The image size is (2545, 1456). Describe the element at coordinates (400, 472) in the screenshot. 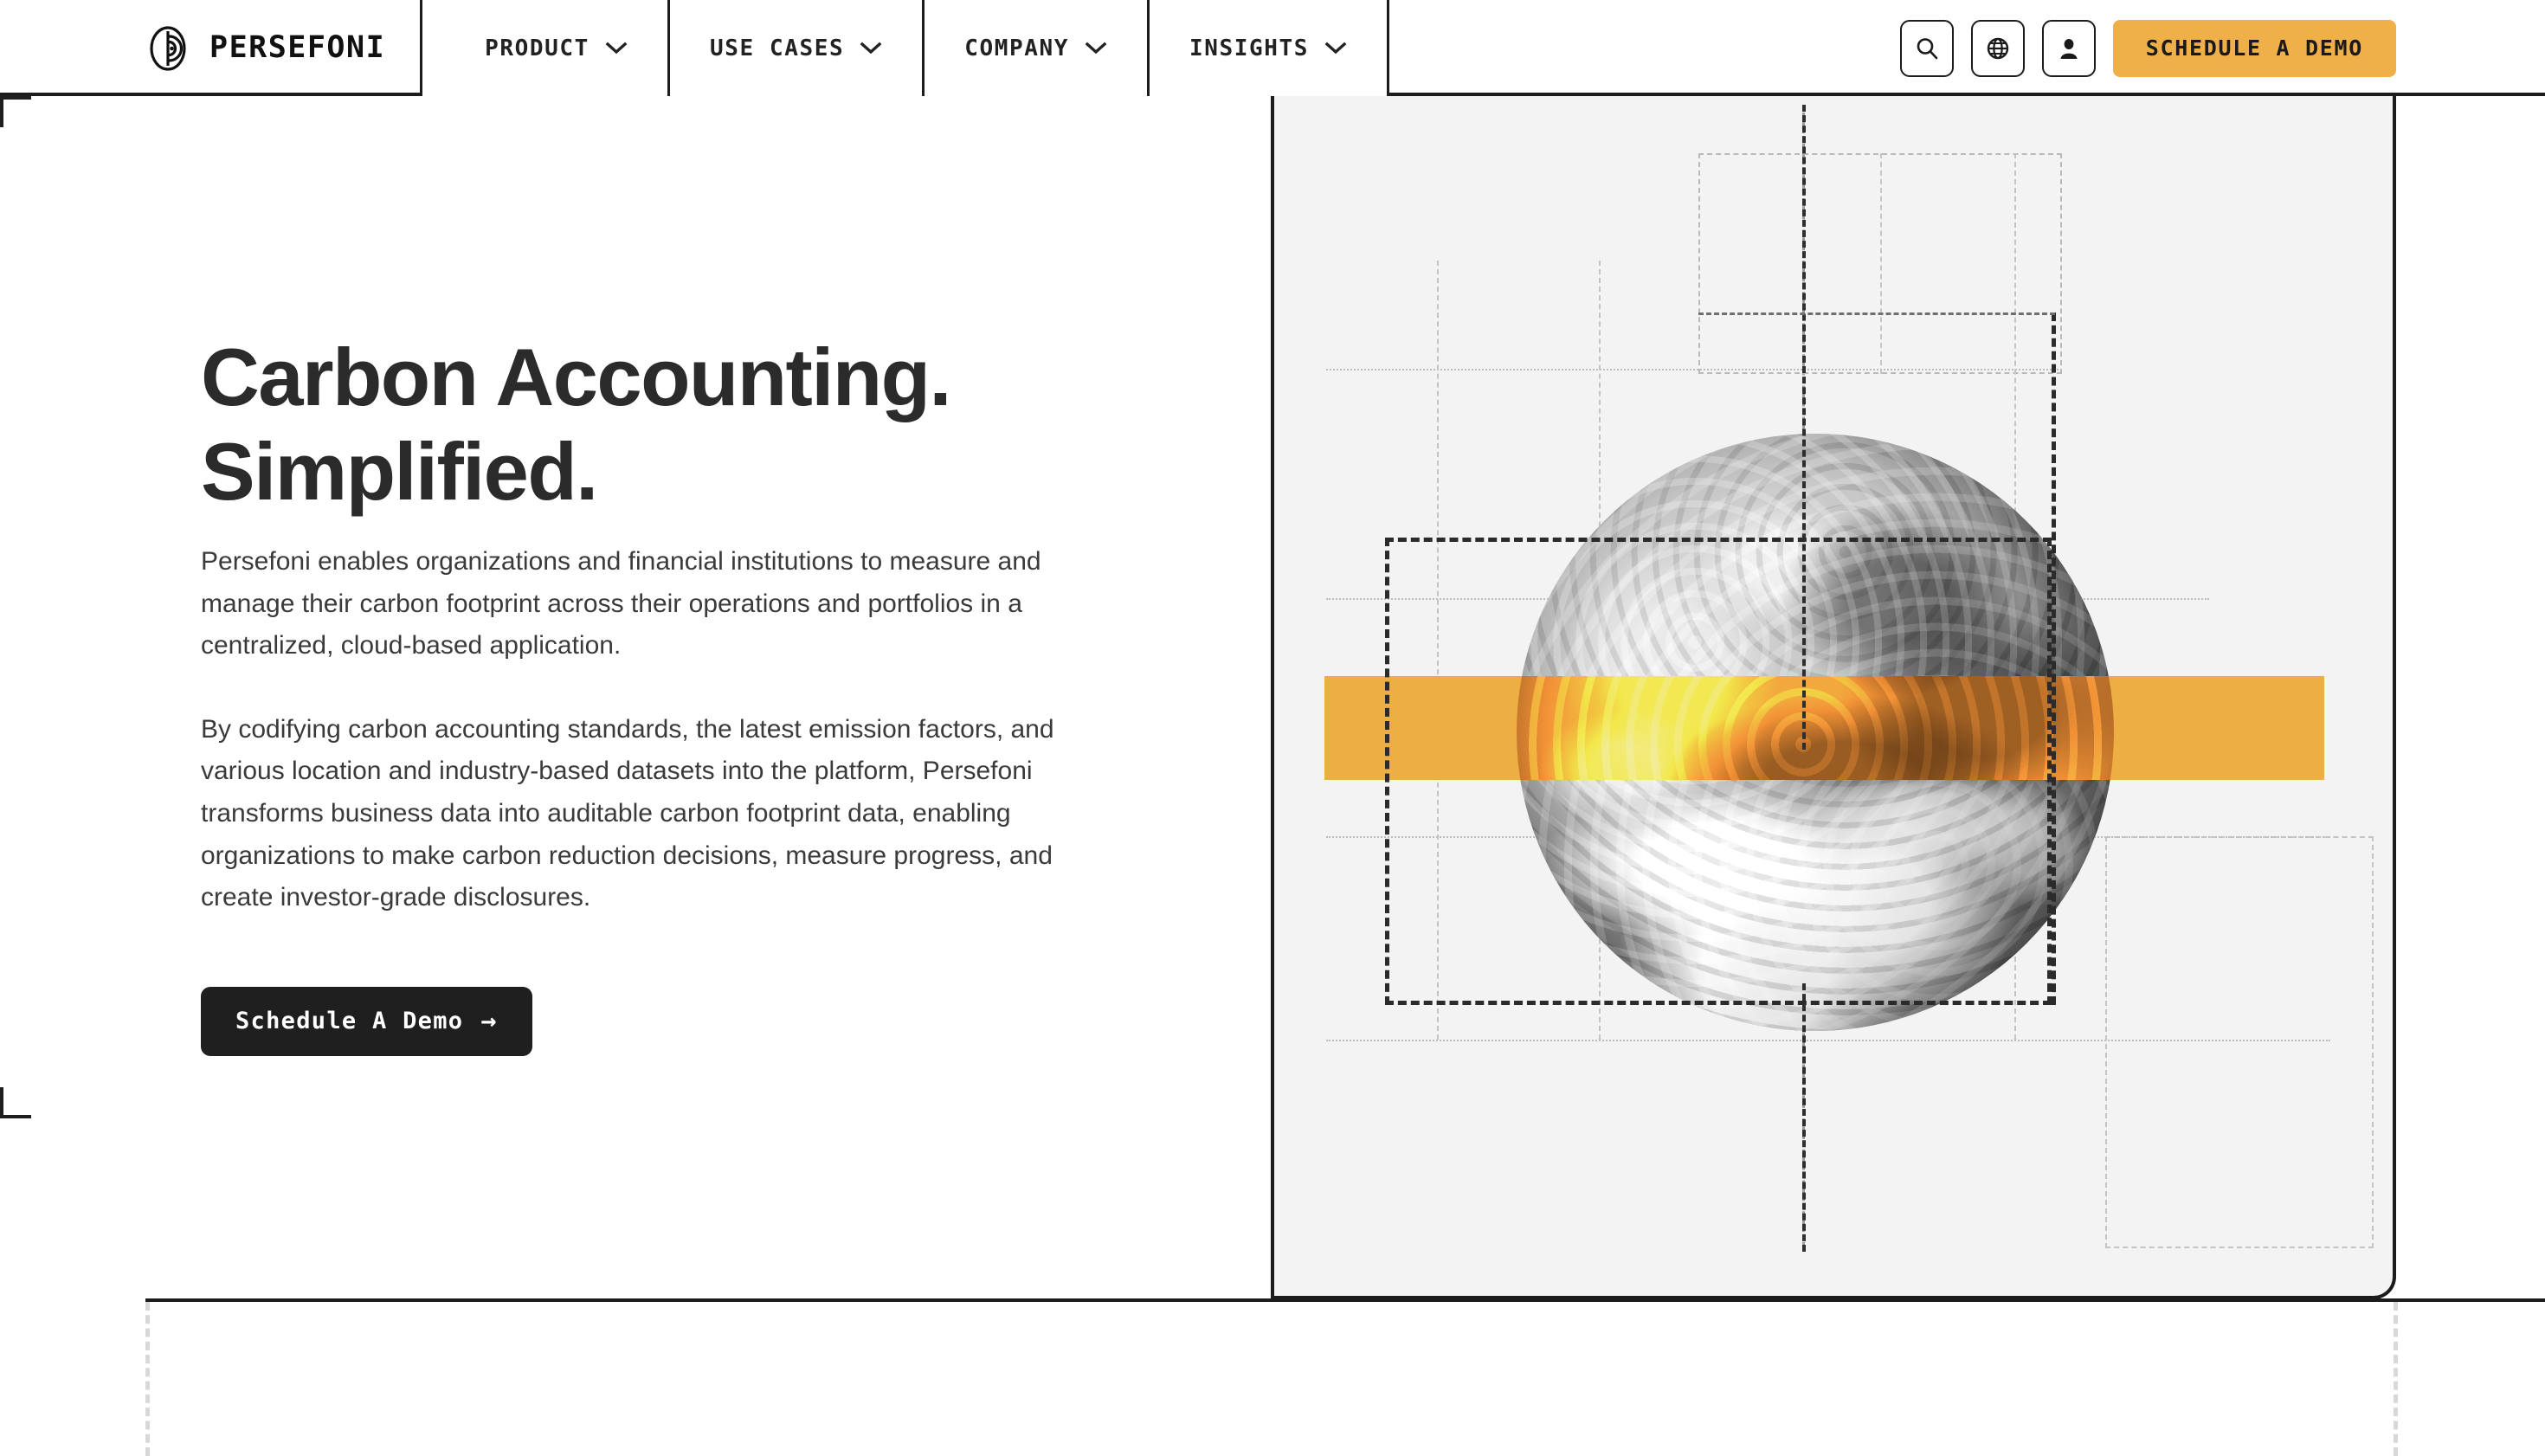

I see `headline-line-2: Simplified.` at that location.